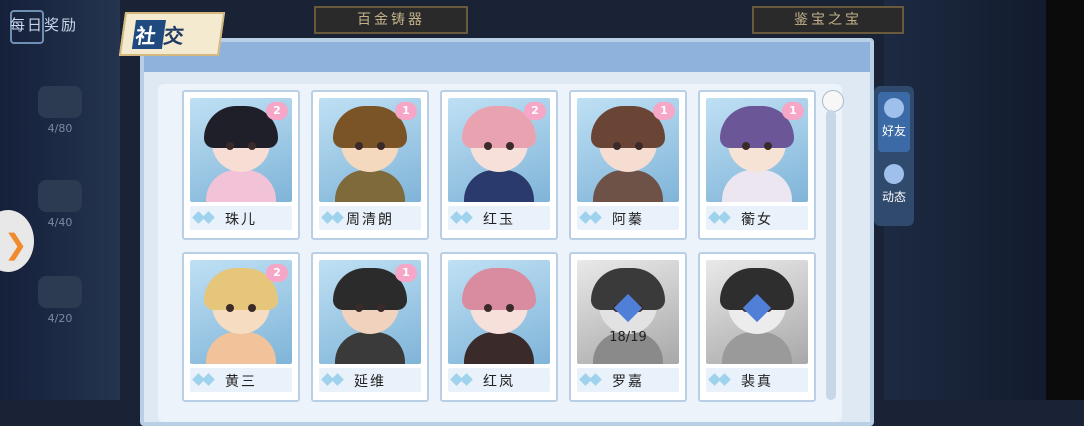 This screenshot has width=1084, height=426. I want to click on friends-icon, so click(894, 108).